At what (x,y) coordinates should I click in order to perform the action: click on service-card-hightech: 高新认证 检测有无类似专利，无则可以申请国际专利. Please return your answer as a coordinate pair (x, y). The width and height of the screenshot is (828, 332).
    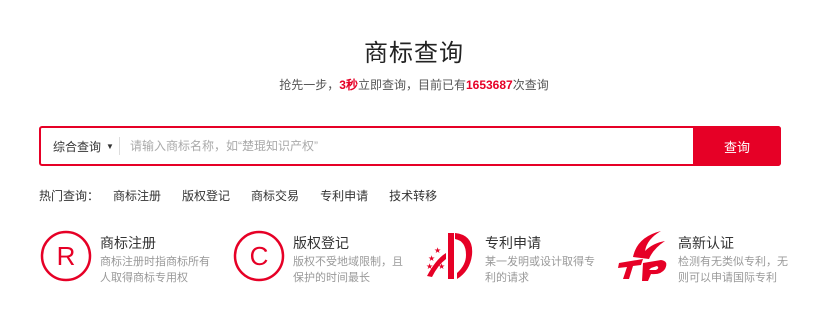
    Looking at the image, I should click on (712, 259).